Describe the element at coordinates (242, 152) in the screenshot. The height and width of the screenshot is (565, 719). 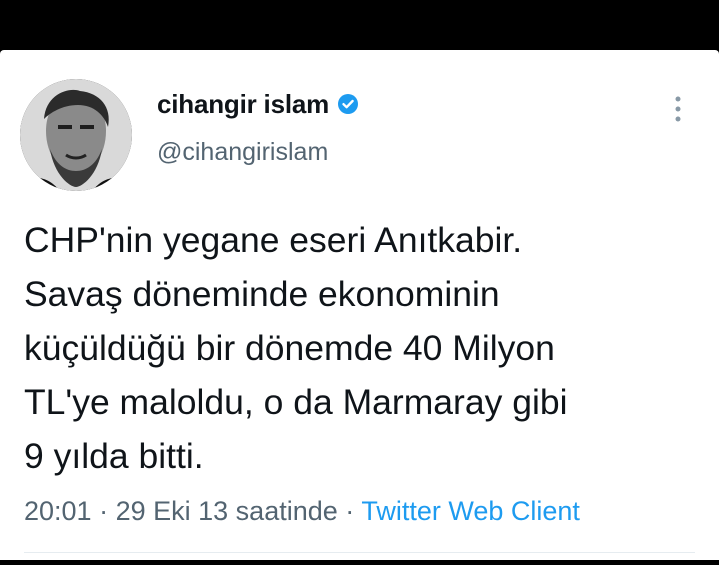
I see `user-handle: @cihangirislam` at that location.